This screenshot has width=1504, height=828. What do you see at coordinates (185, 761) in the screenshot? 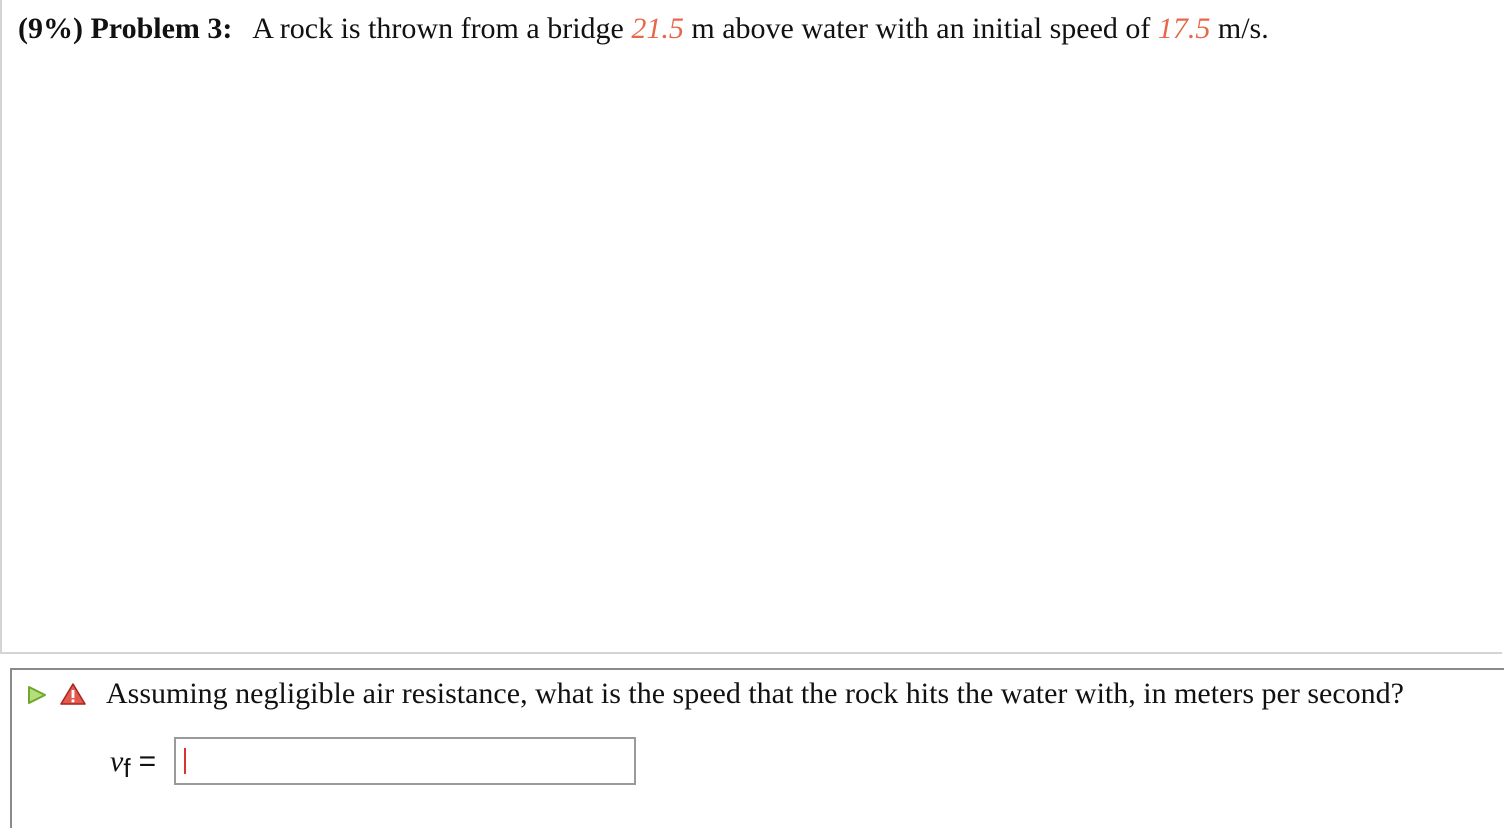
I see `text-caret` at bounding box center [185, 761].